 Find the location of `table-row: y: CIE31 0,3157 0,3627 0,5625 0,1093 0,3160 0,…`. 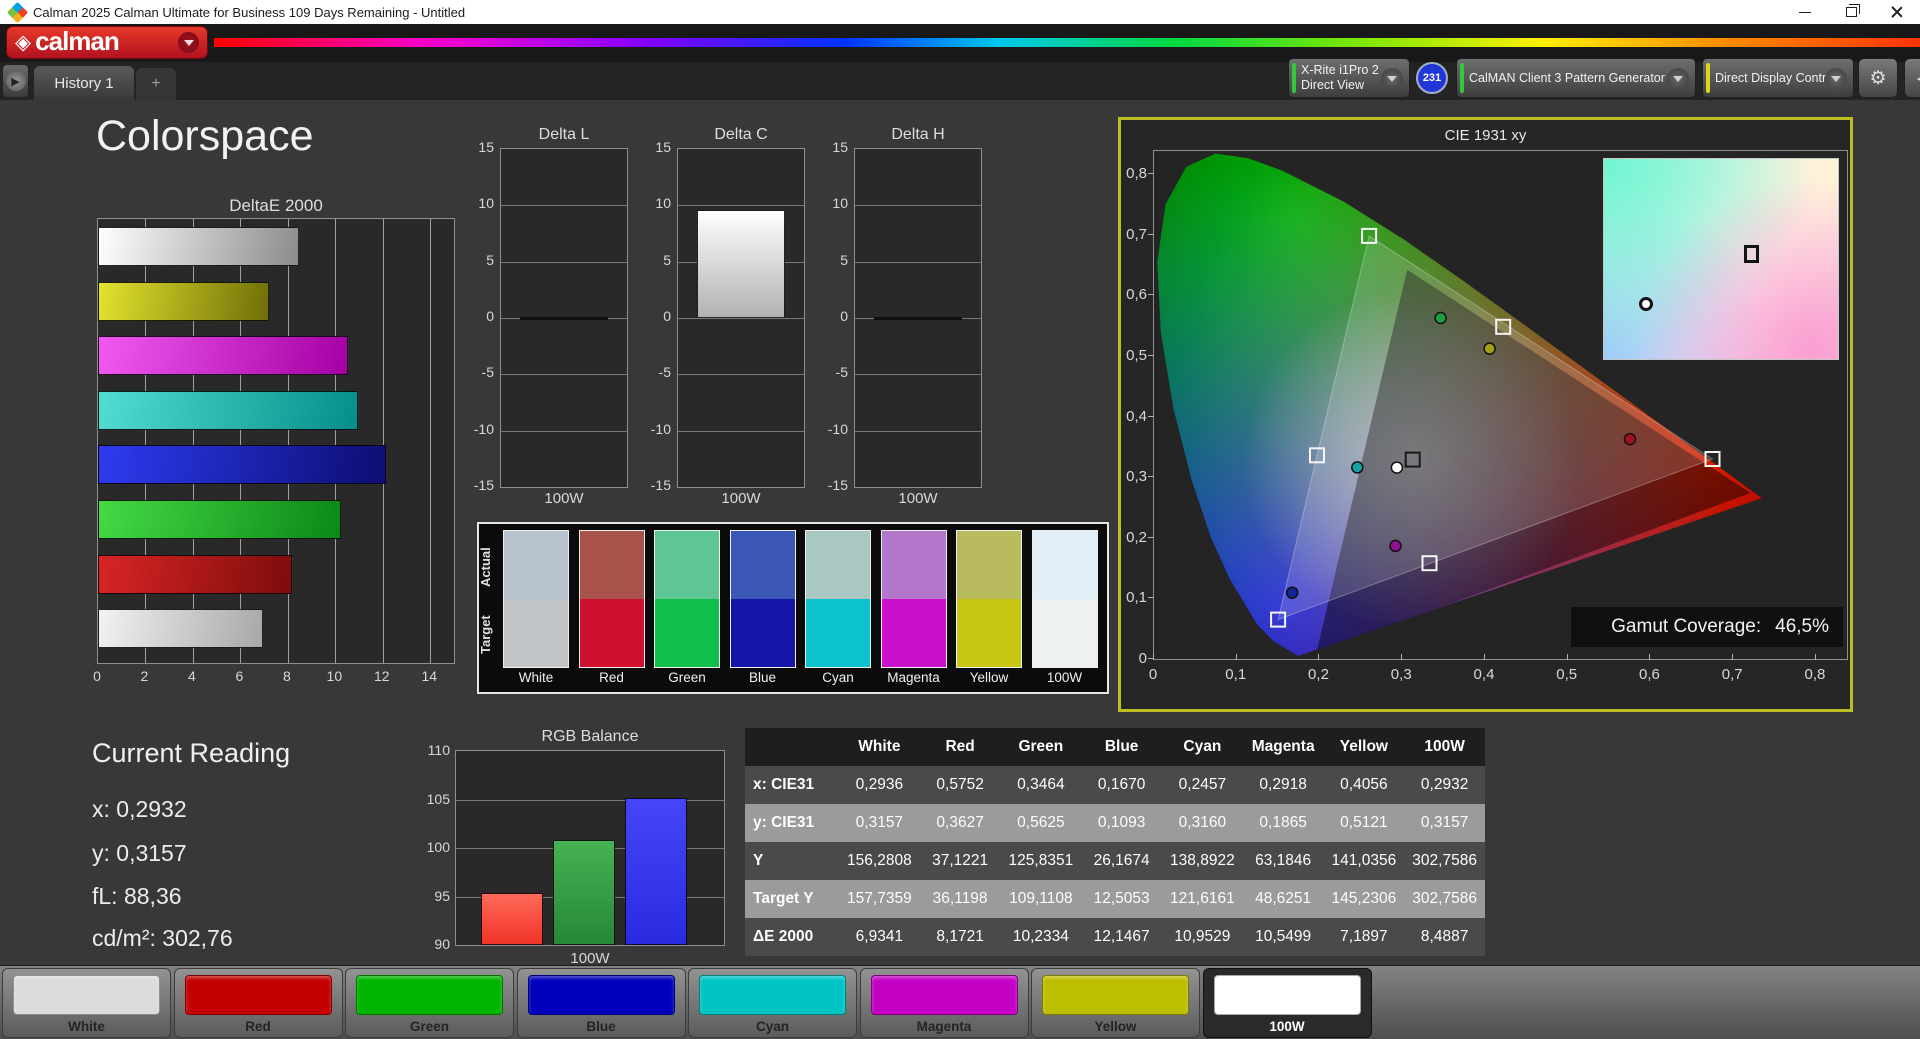

table-row: y: CIE31 0,3157 0,3627 0,5625 0,1093 0,3160 0,… is located at coordinates (1115, 823).